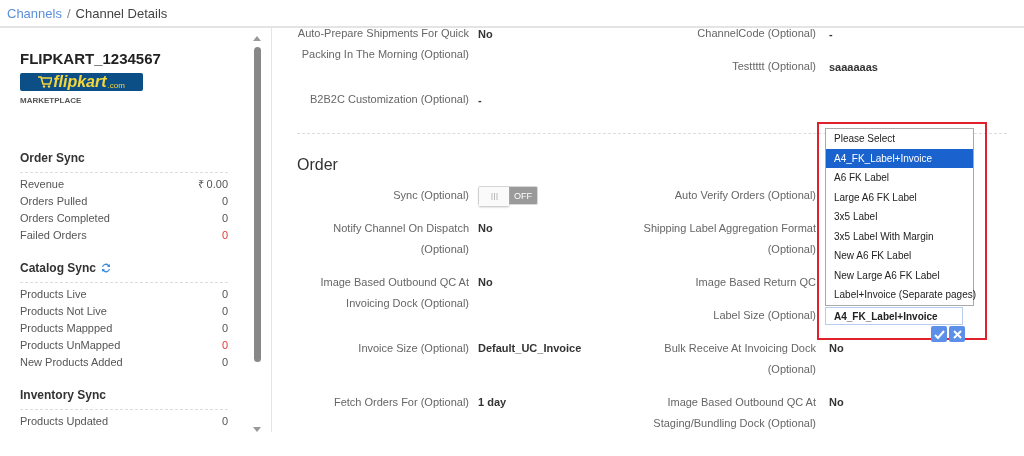 This screenshot has height=456, width=1024. I want to click on confirm-button, so click(939, 334).